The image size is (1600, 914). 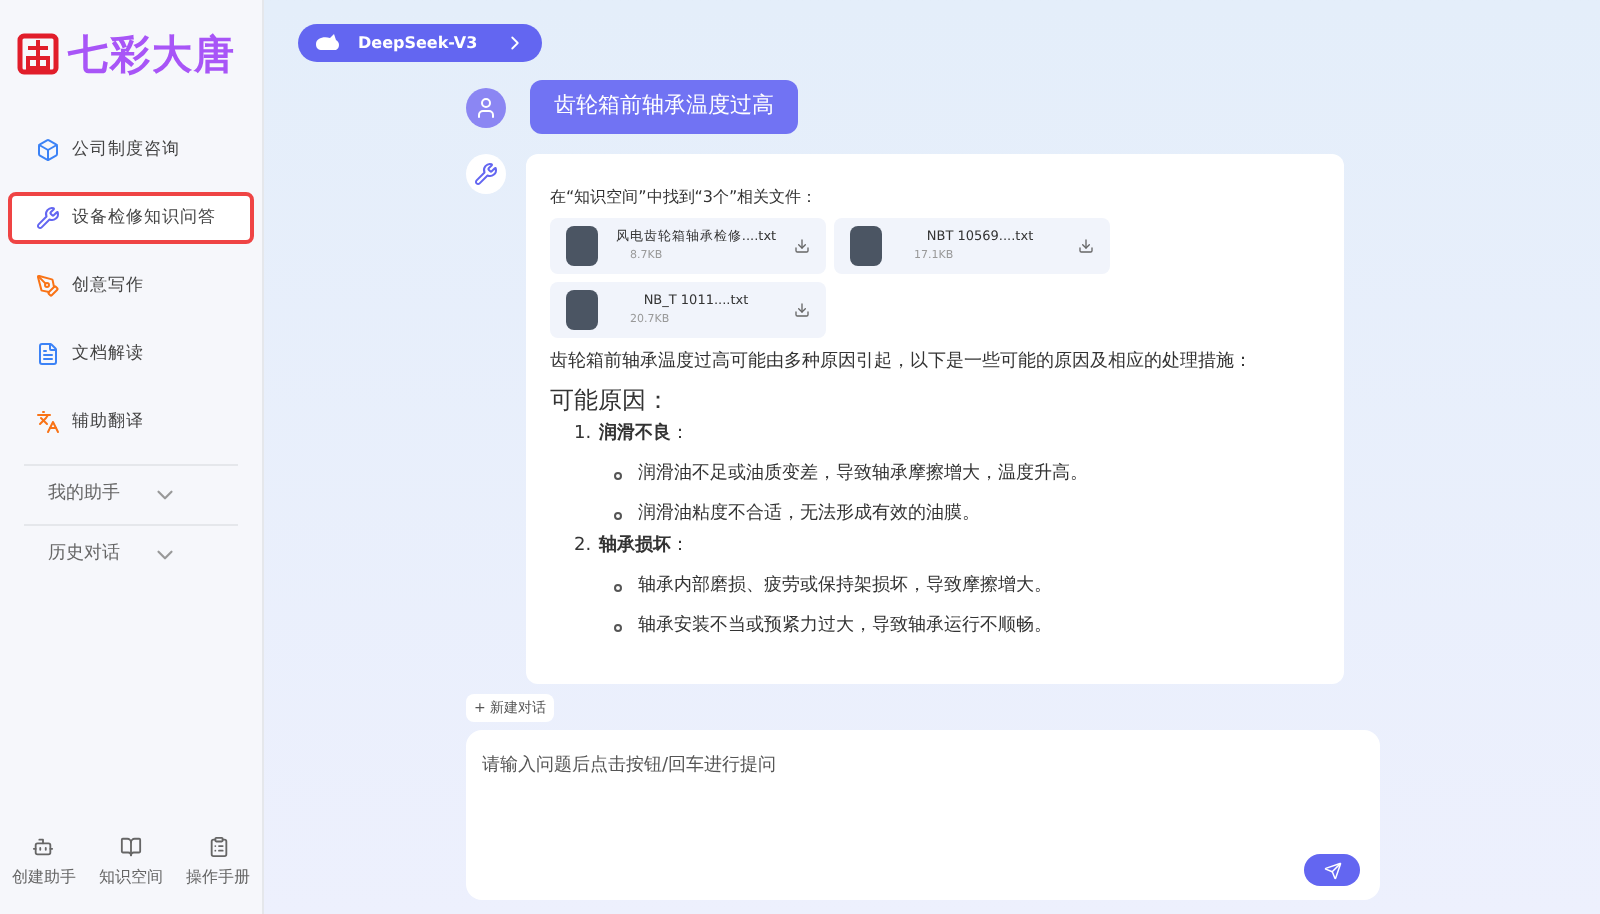 What do you see at coordinates (664, 107) in the screenshot?
I see `user-message: 齿轮箱前轴承温度过高` at bounding box center [664, 107].